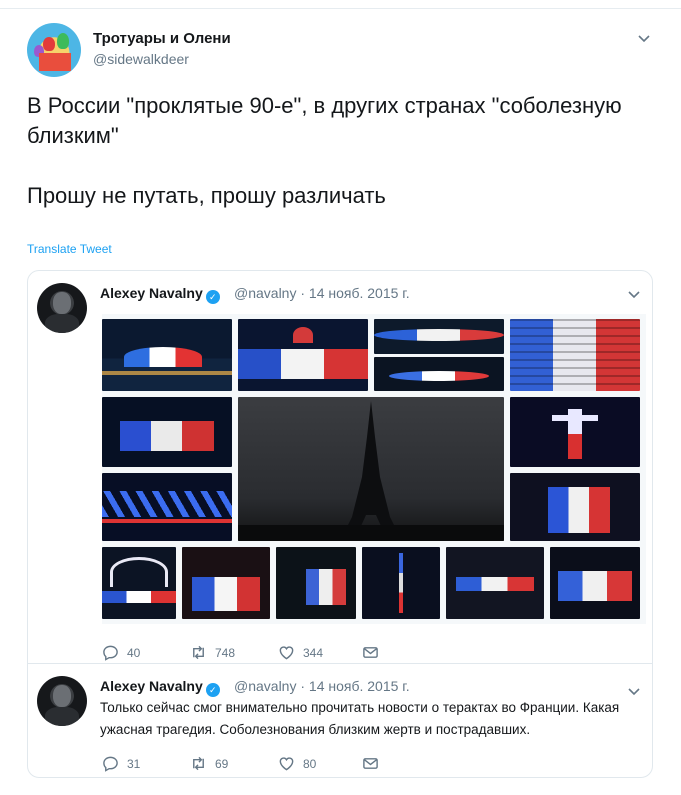  I want to click on quote2-actions: 31 69 80, so click(262, 764).